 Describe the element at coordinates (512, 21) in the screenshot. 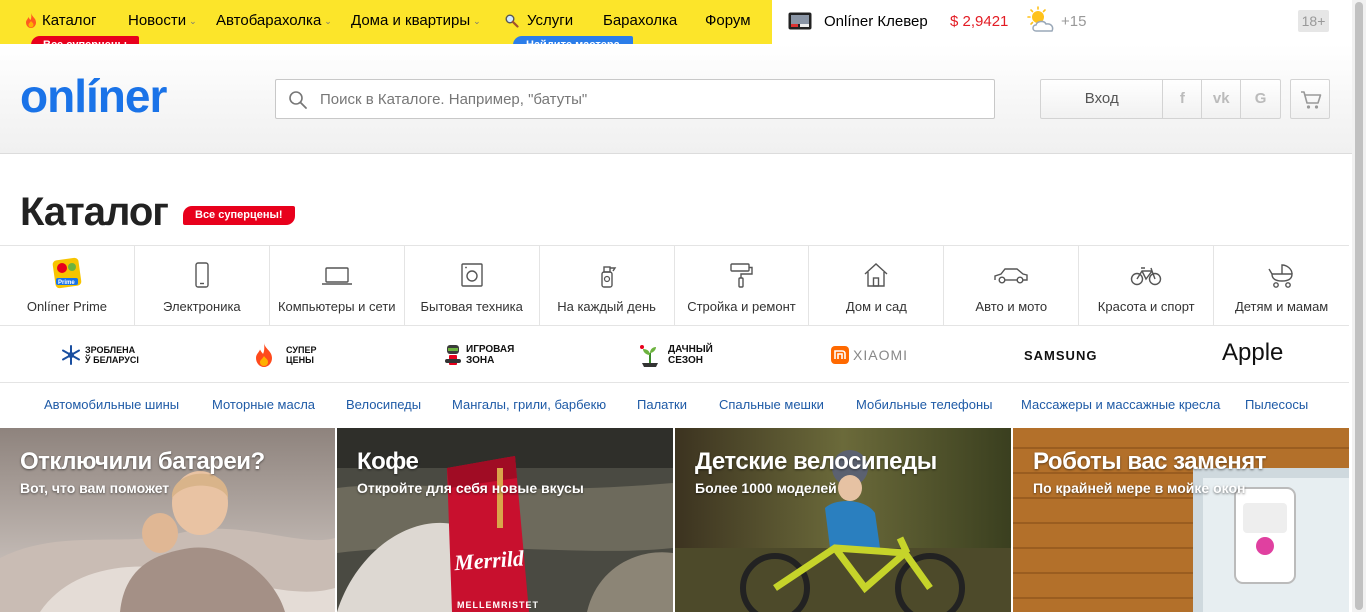

I see `magnifier-icon` at that location.